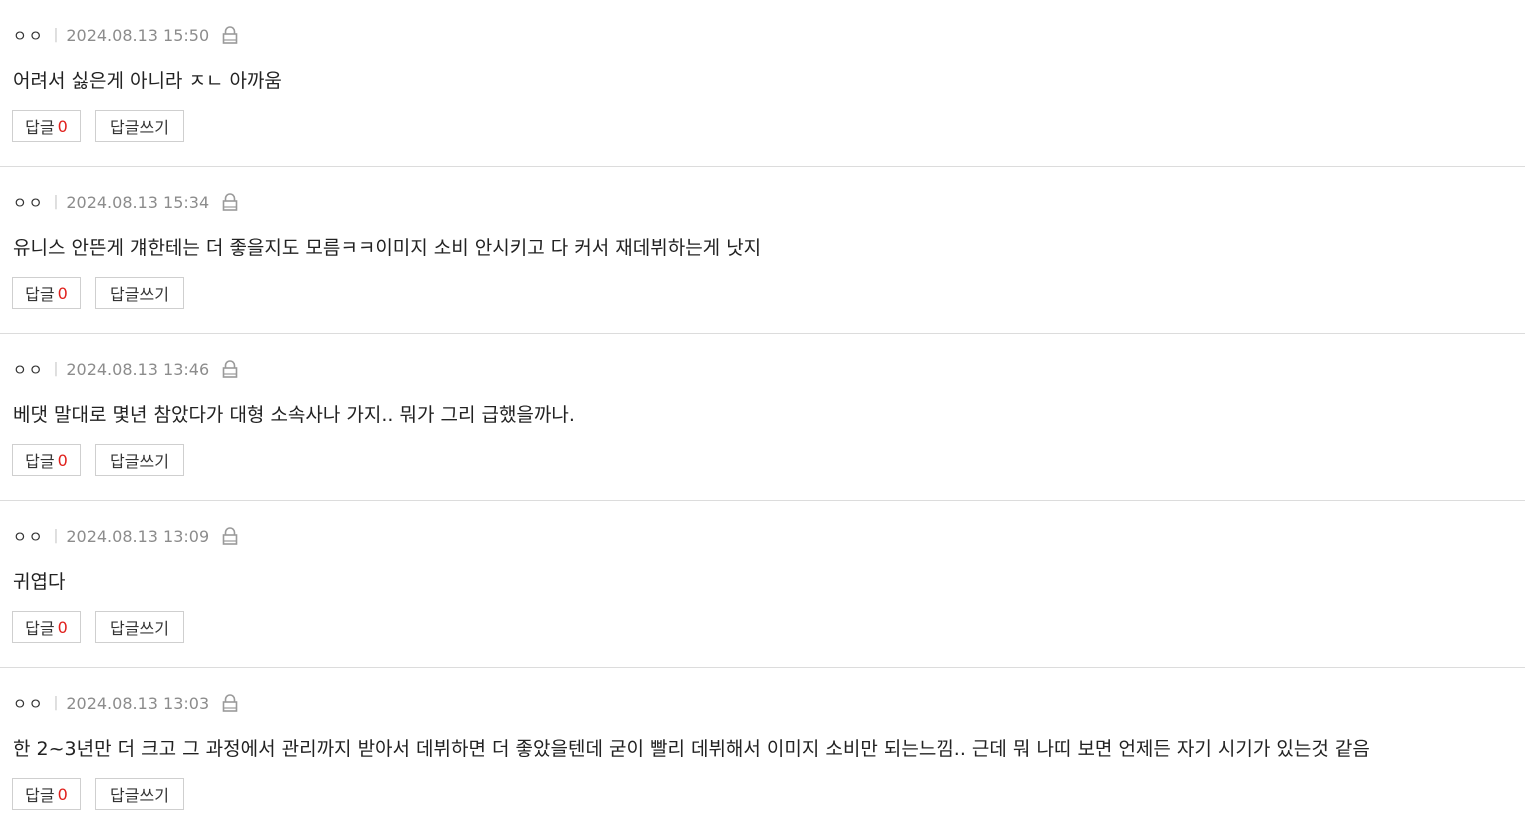  I want to click on comment-meta: ㅇㅇ | 2024.08.13 13:03, so click(126, 703).